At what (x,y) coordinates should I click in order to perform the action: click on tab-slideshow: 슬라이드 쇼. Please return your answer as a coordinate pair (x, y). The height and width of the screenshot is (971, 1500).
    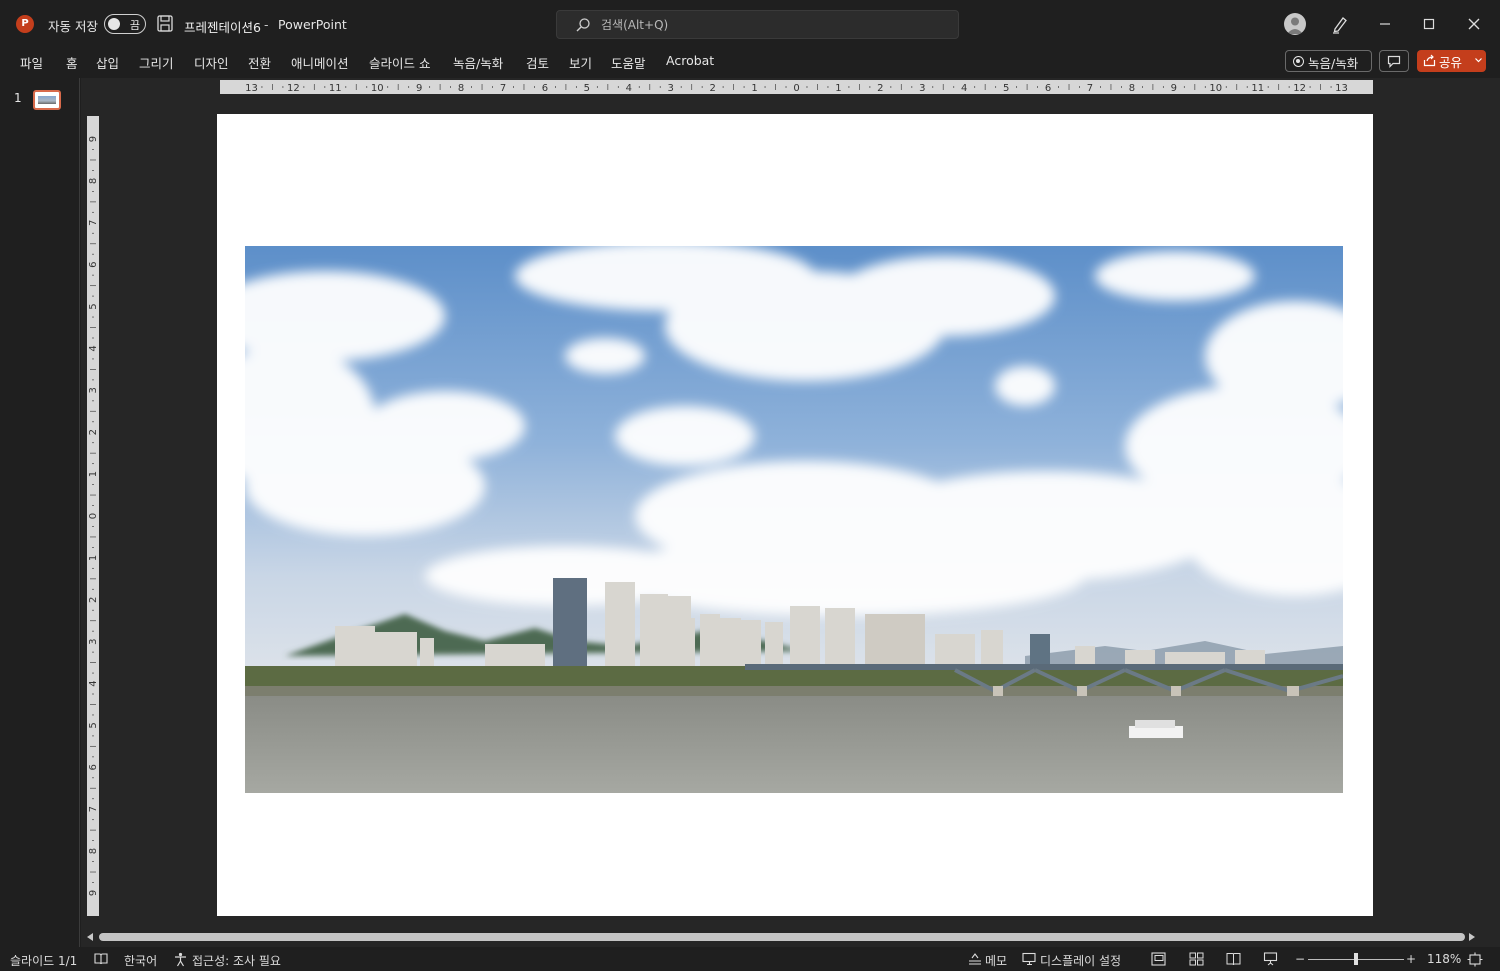
    Looking at the image, I should click on (399, 62).